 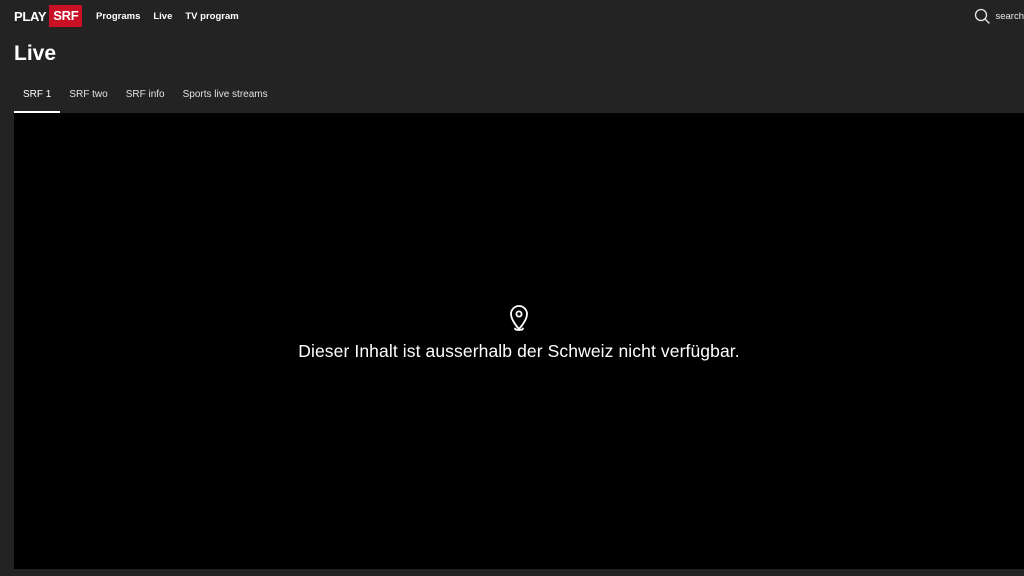 I want to click on tab-srf-two: SRF two, so click(x=88, y=98).